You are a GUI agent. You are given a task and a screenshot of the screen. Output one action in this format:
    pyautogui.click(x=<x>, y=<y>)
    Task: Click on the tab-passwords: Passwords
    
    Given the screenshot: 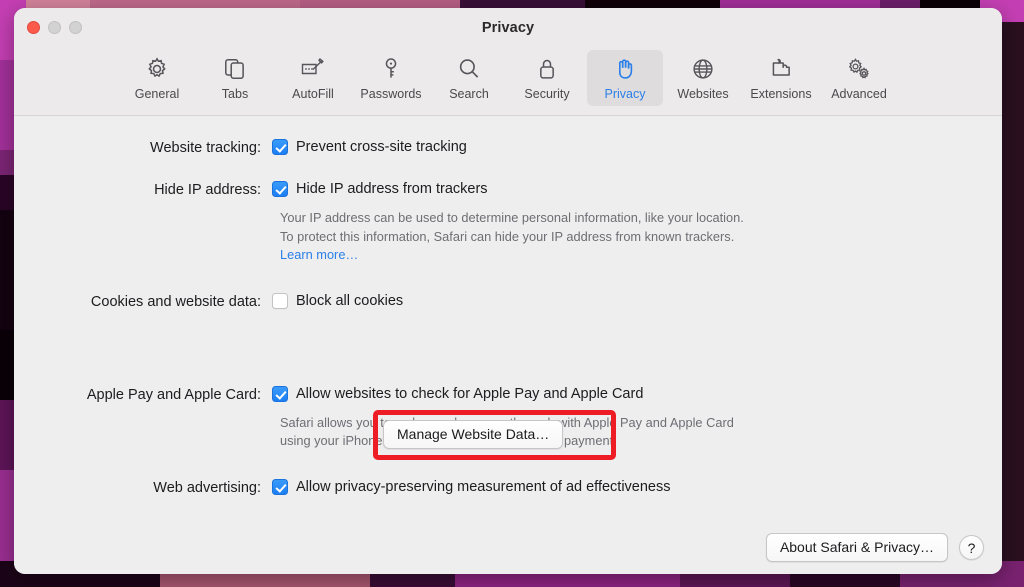 What is the action you would take?
    pyautogui.click(x=391, y=78)
    